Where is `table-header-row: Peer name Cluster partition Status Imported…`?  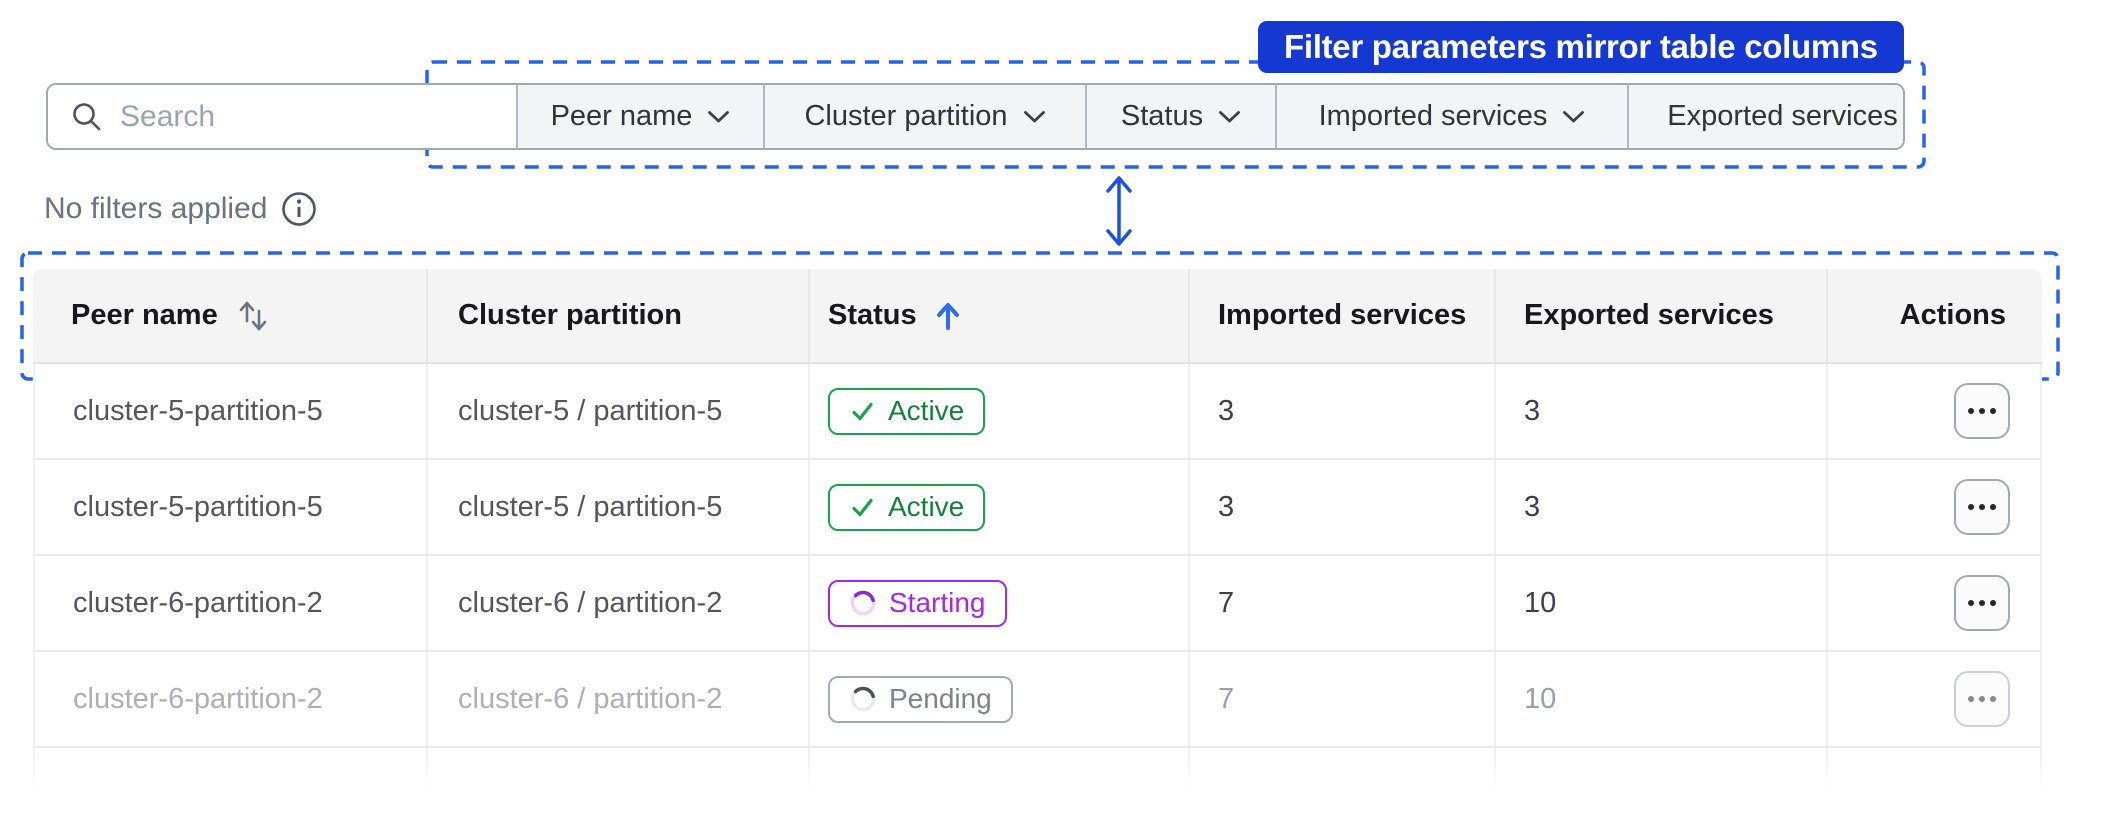 table-header-row: Peer name Cluster partition Status Imported… is located at coordinates (1037, 316).